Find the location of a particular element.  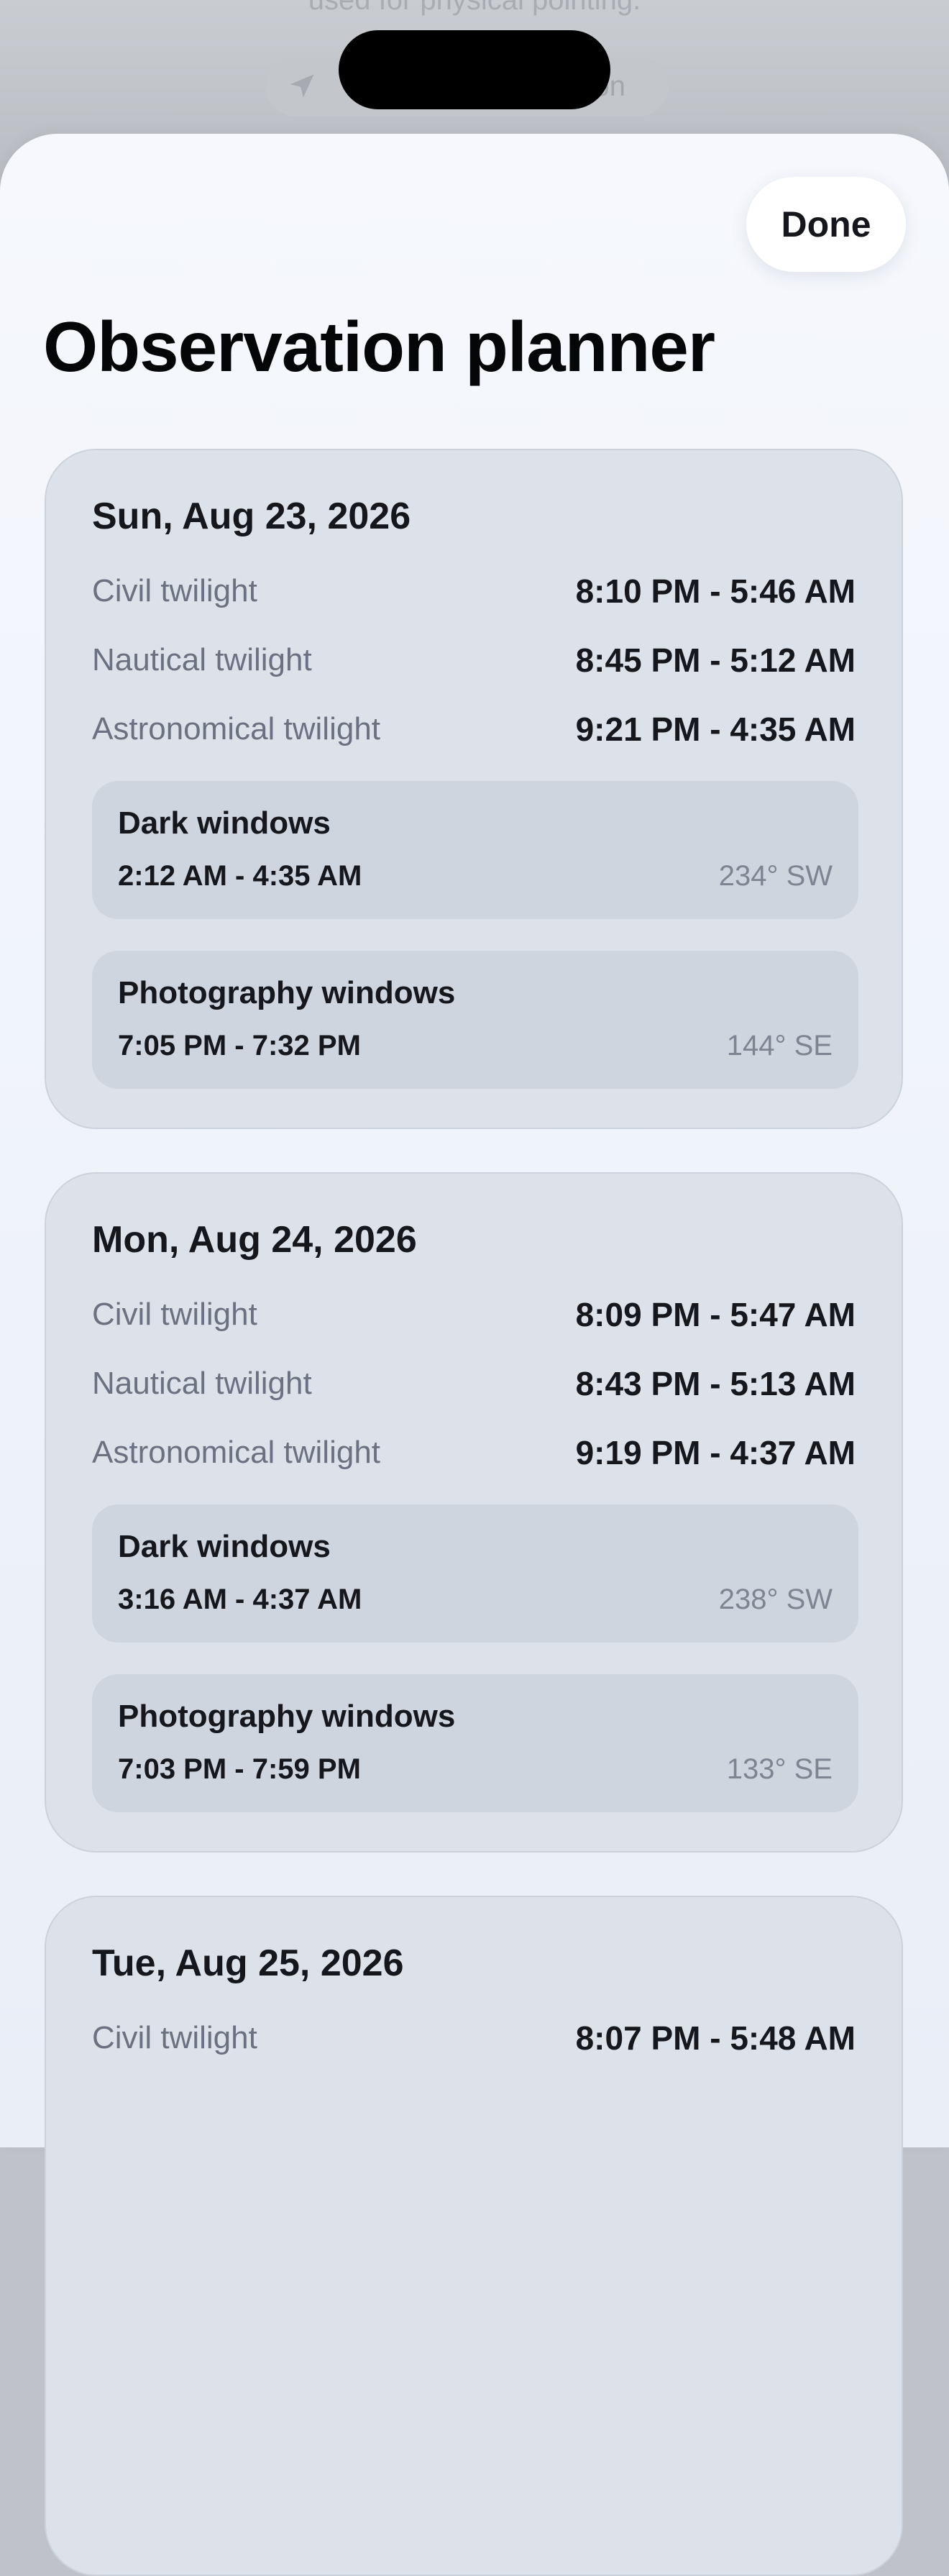

twilight-row: Civil twilight 8:07 PM - 5:48 AM is located at coordinates (474, 2038).